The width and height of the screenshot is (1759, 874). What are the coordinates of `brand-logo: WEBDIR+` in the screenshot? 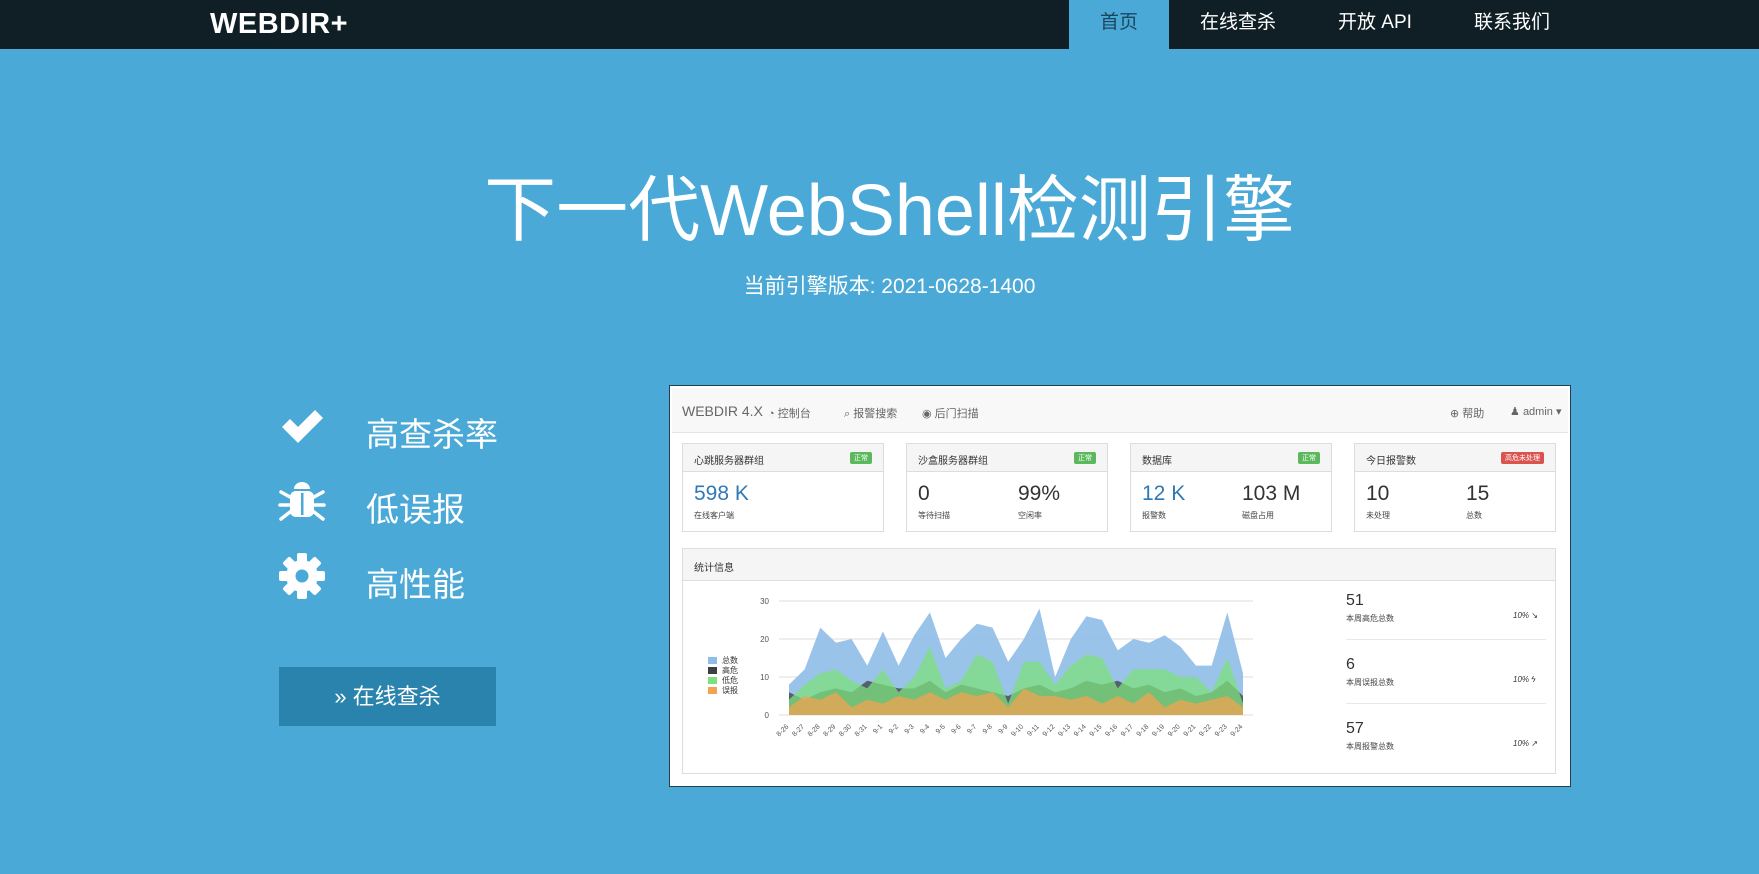 It's located at (279, 24).